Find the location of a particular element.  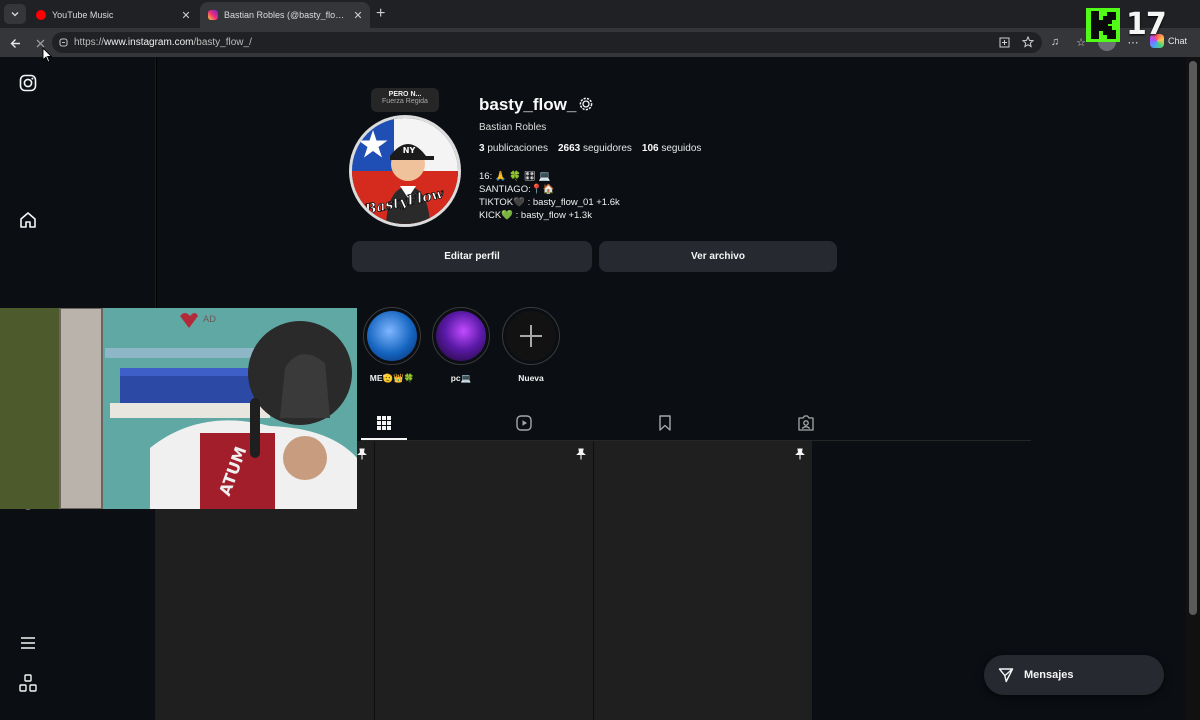

tab-title: YouTube Music is located at coordinates (83, 15).